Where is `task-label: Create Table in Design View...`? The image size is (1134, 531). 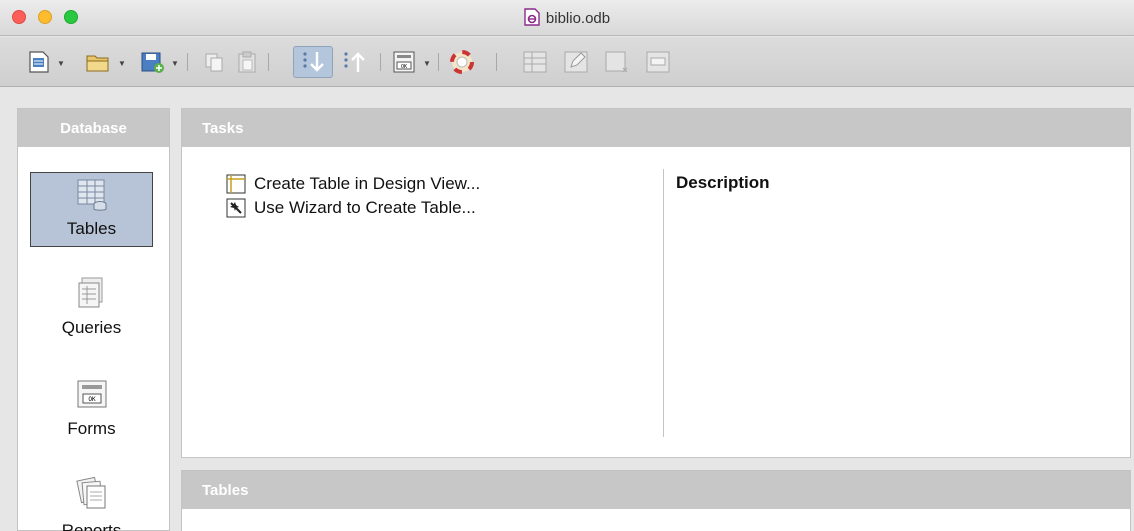
task-label: Create Table in Design View... is located at coordinates (367, 183).